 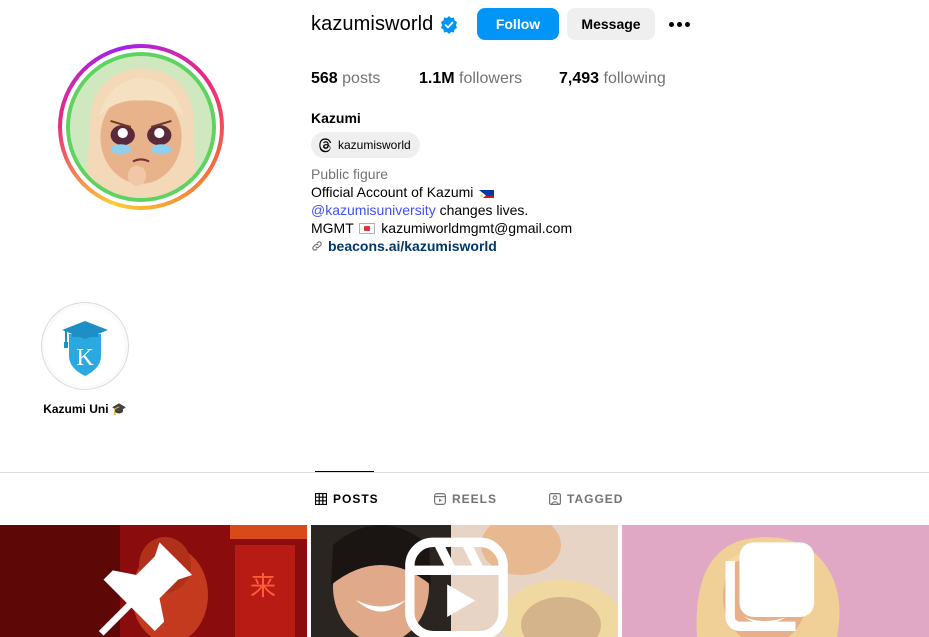 I want to click on pin-icon, so click(x=145, y=589).